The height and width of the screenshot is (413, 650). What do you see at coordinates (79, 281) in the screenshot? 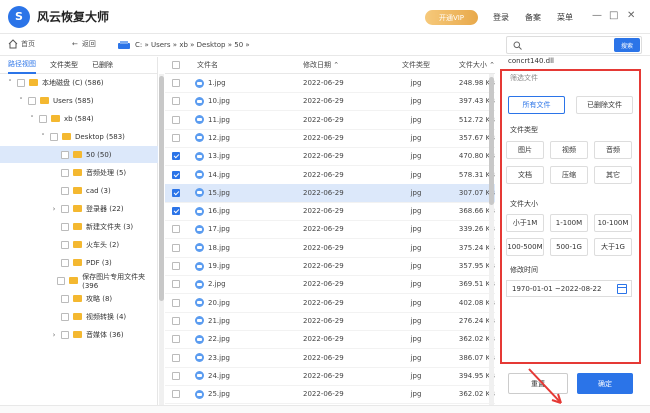
I see `tree-item: 保存图片专用文件夹 (396` at bounding box center [79, 281].